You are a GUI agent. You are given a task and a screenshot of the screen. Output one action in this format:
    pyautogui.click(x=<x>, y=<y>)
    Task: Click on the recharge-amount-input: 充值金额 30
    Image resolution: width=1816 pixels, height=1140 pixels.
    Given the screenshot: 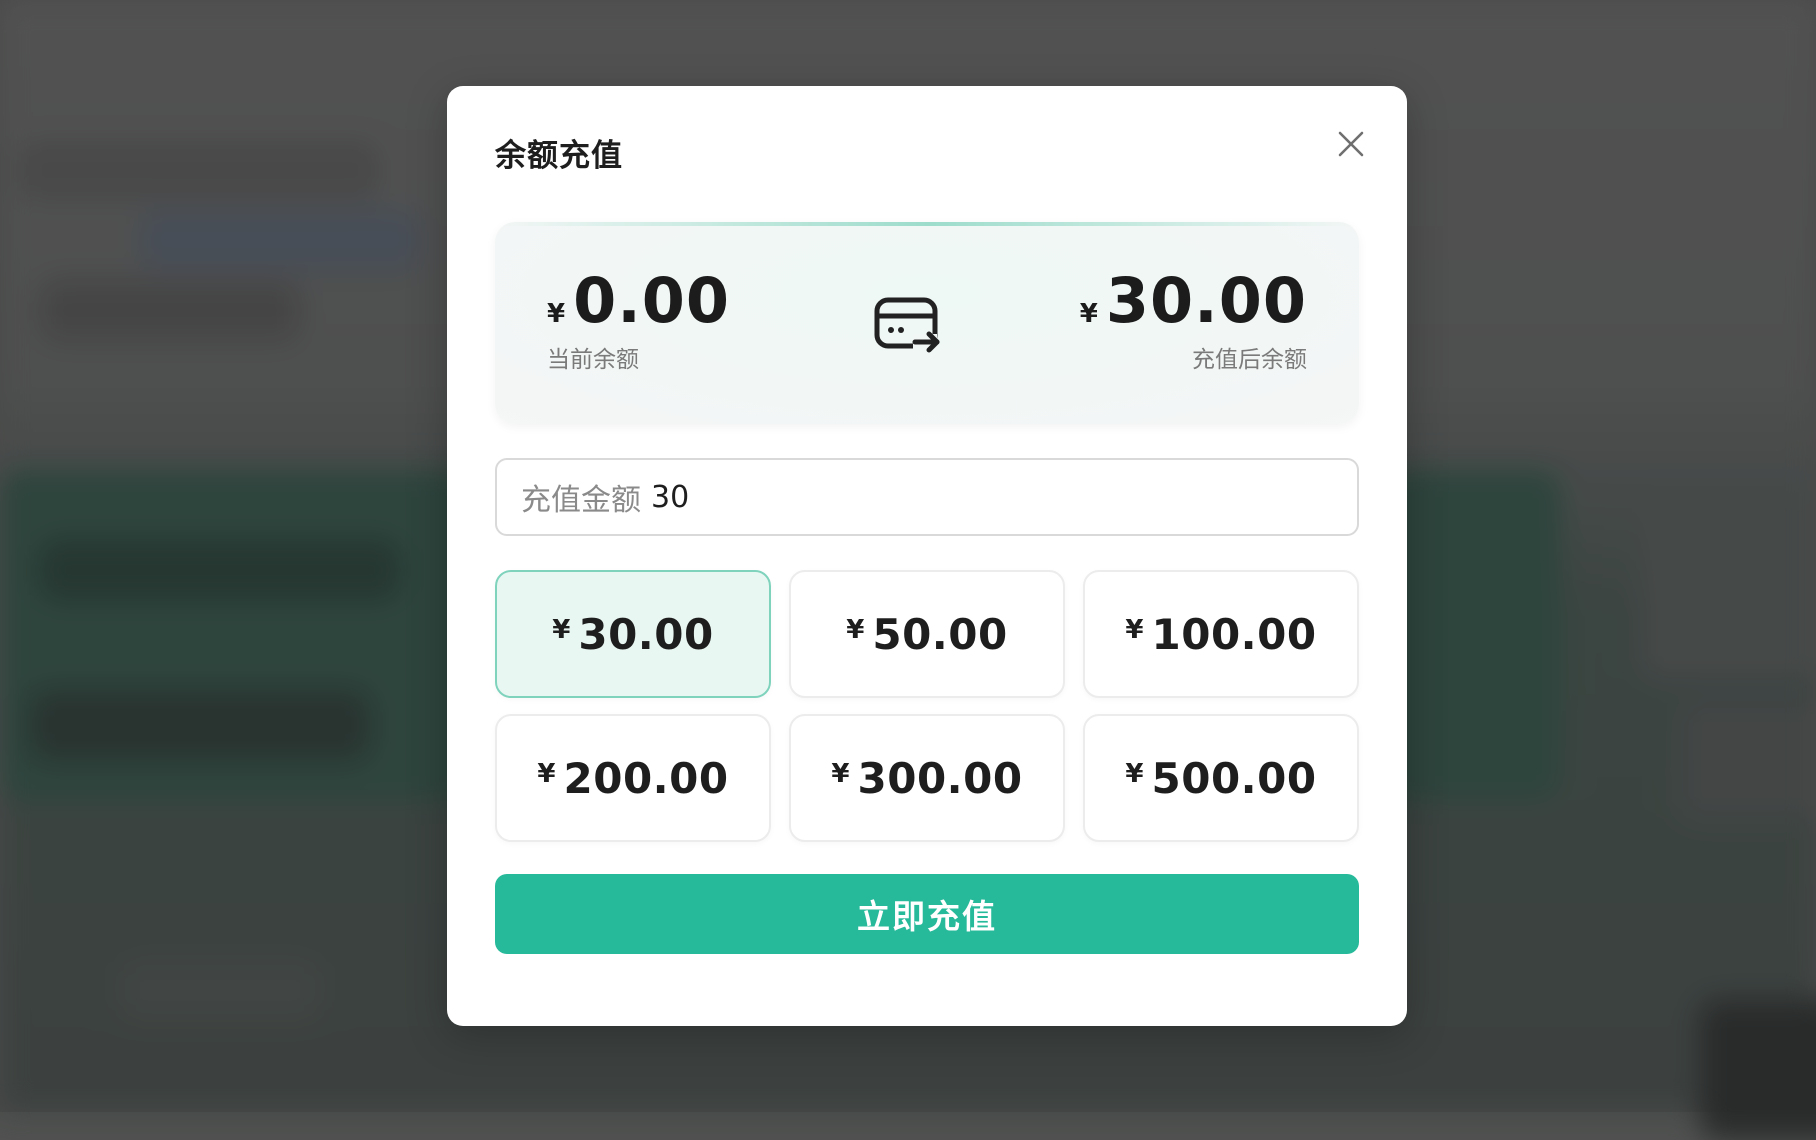 What is the action you would take?
    pyautogui.click(x=927, y=497)
    